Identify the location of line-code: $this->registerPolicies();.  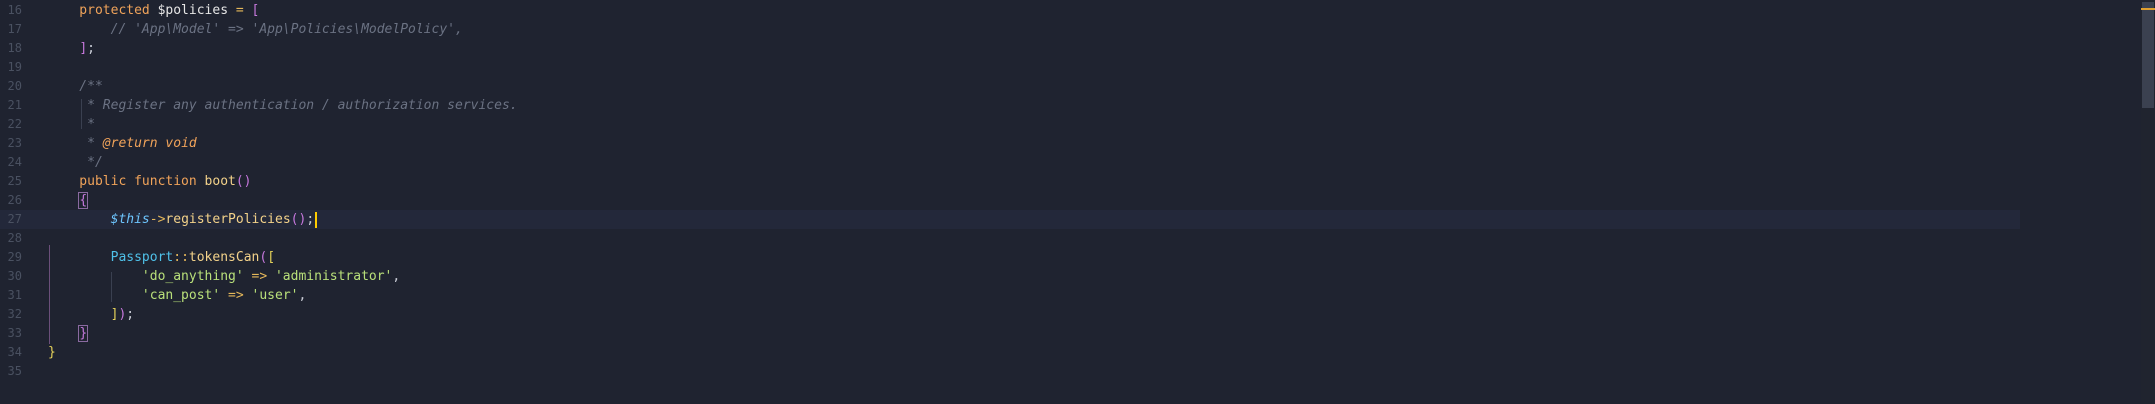
(183, 219).